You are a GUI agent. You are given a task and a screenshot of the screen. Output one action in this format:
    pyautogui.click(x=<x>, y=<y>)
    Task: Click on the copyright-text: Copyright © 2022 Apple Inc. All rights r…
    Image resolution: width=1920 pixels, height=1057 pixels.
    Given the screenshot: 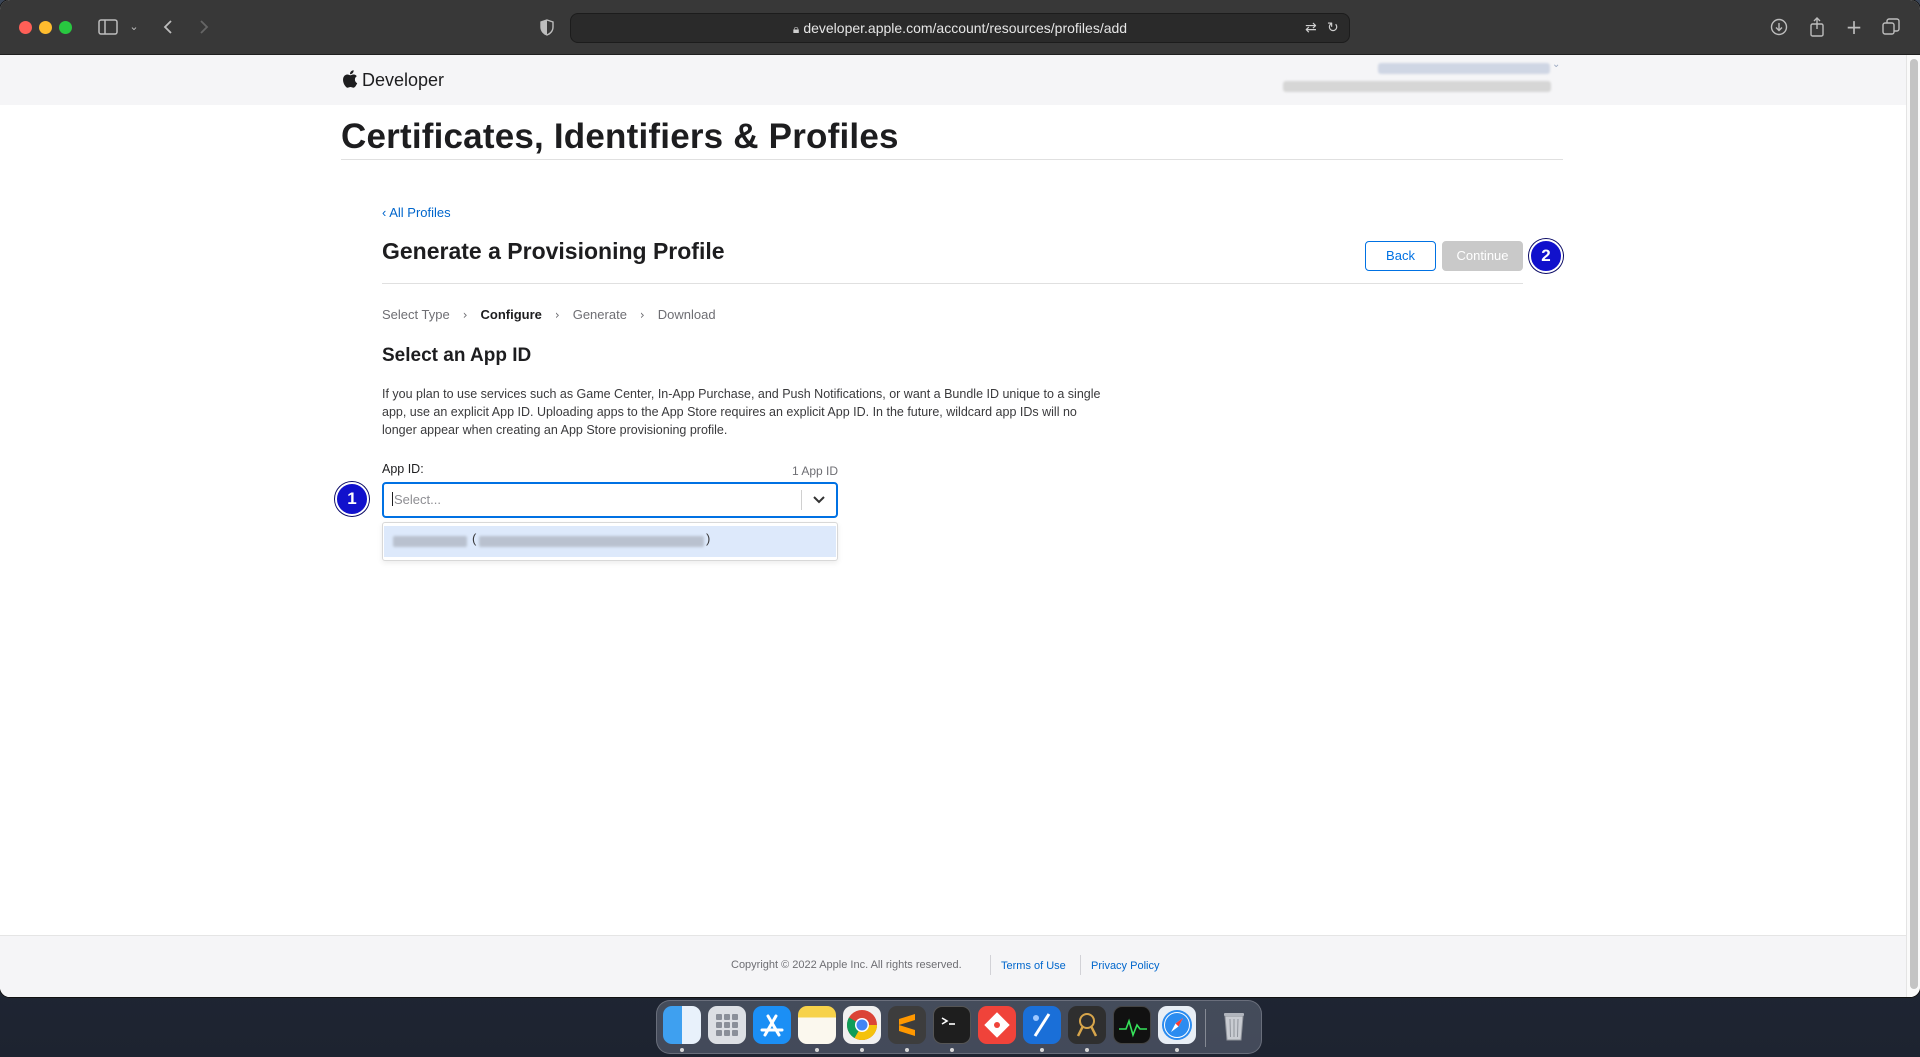 What is the action you would take?
    pyautogui.click(x=846, y=965)
    